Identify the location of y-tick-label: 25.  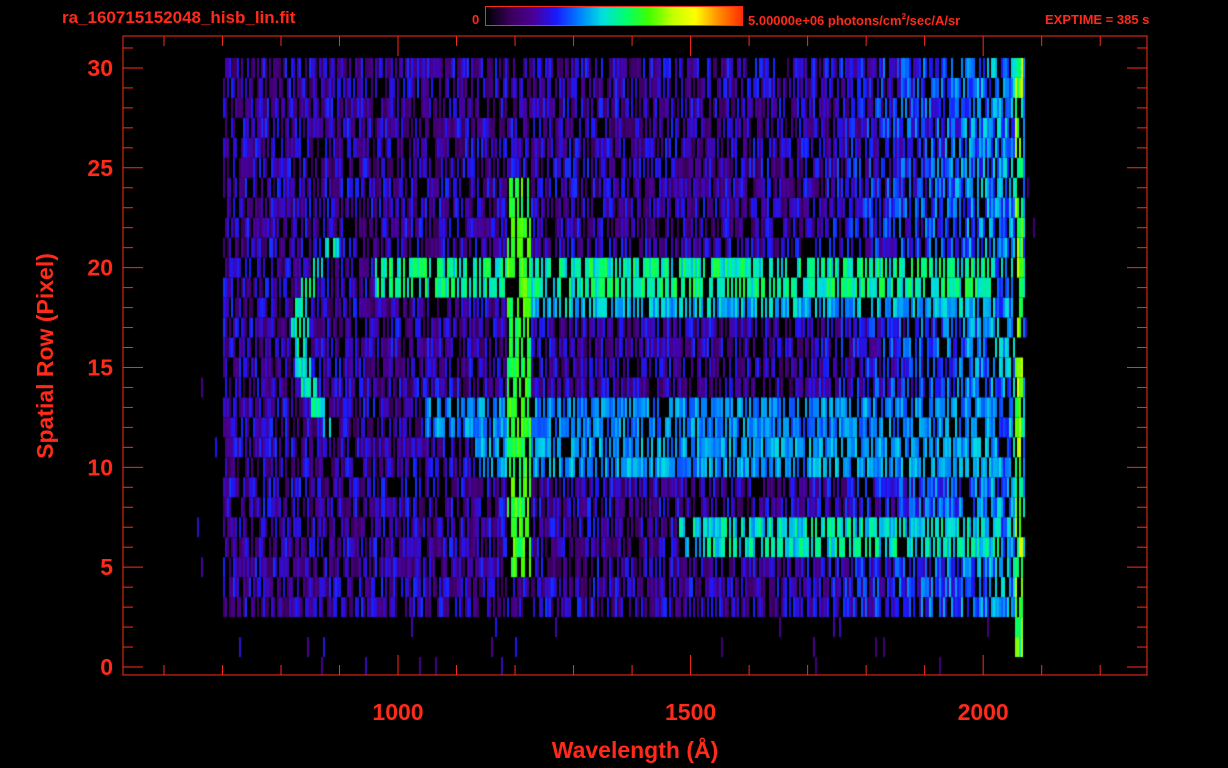
(100, 168).